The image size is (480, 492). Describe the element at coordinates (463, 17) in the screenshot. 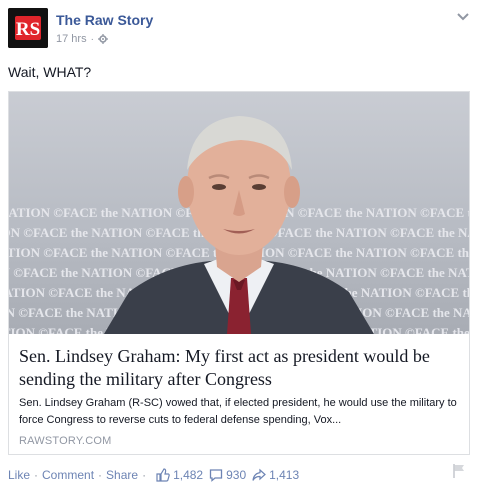

I see `chevron-down-icon` at that location.